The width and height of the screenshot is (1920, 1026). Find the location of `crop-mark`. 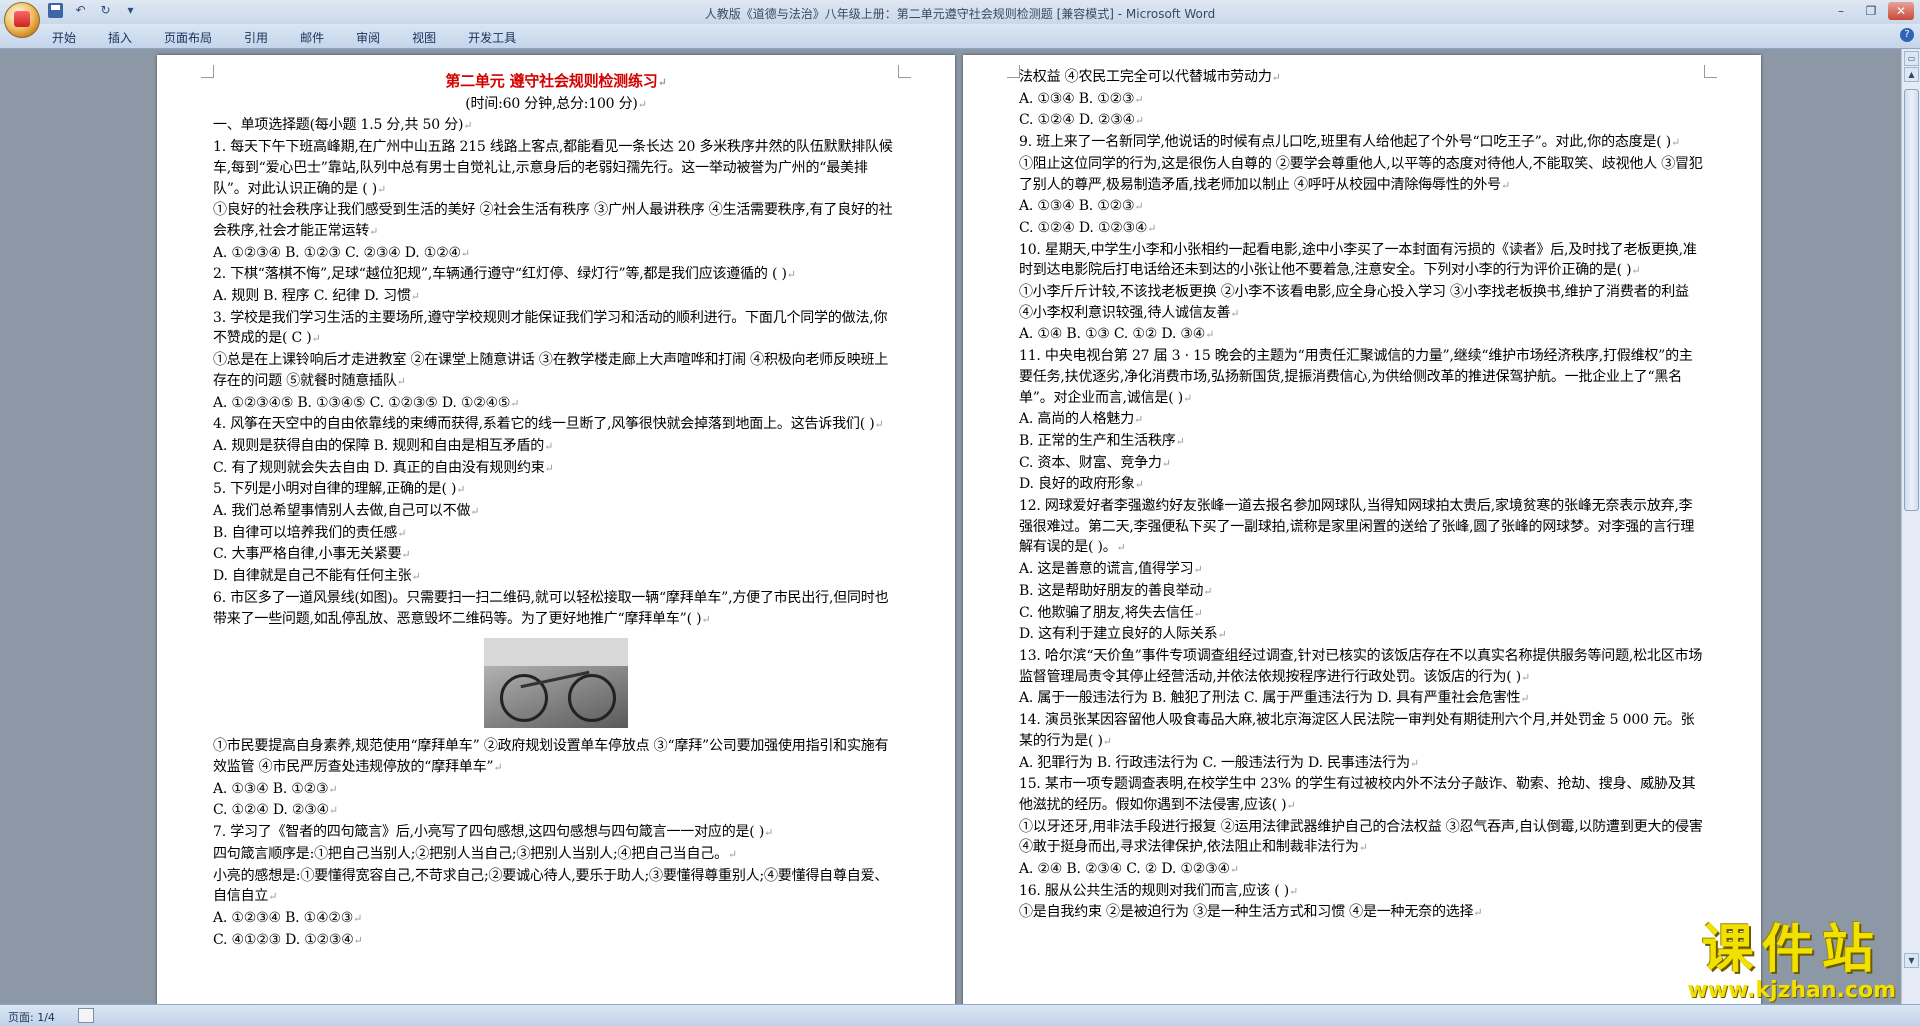

crop-mark is located at coordinates (1710, 71).